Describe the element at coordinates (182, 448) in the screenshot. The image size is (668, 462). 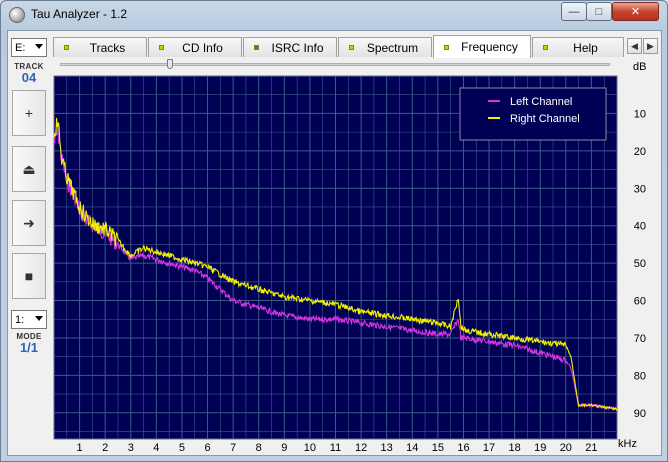
I see `x-tick-label: 5` at that location.